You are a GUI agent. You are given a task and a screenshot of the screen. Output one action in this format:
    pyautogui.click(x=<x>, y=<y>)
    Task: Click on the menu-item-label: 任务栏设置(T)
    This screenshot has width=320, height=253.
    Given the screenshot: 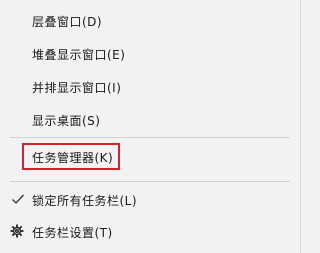 What is the action you would take?
    pyautogui.click(x=72, y=232)
    